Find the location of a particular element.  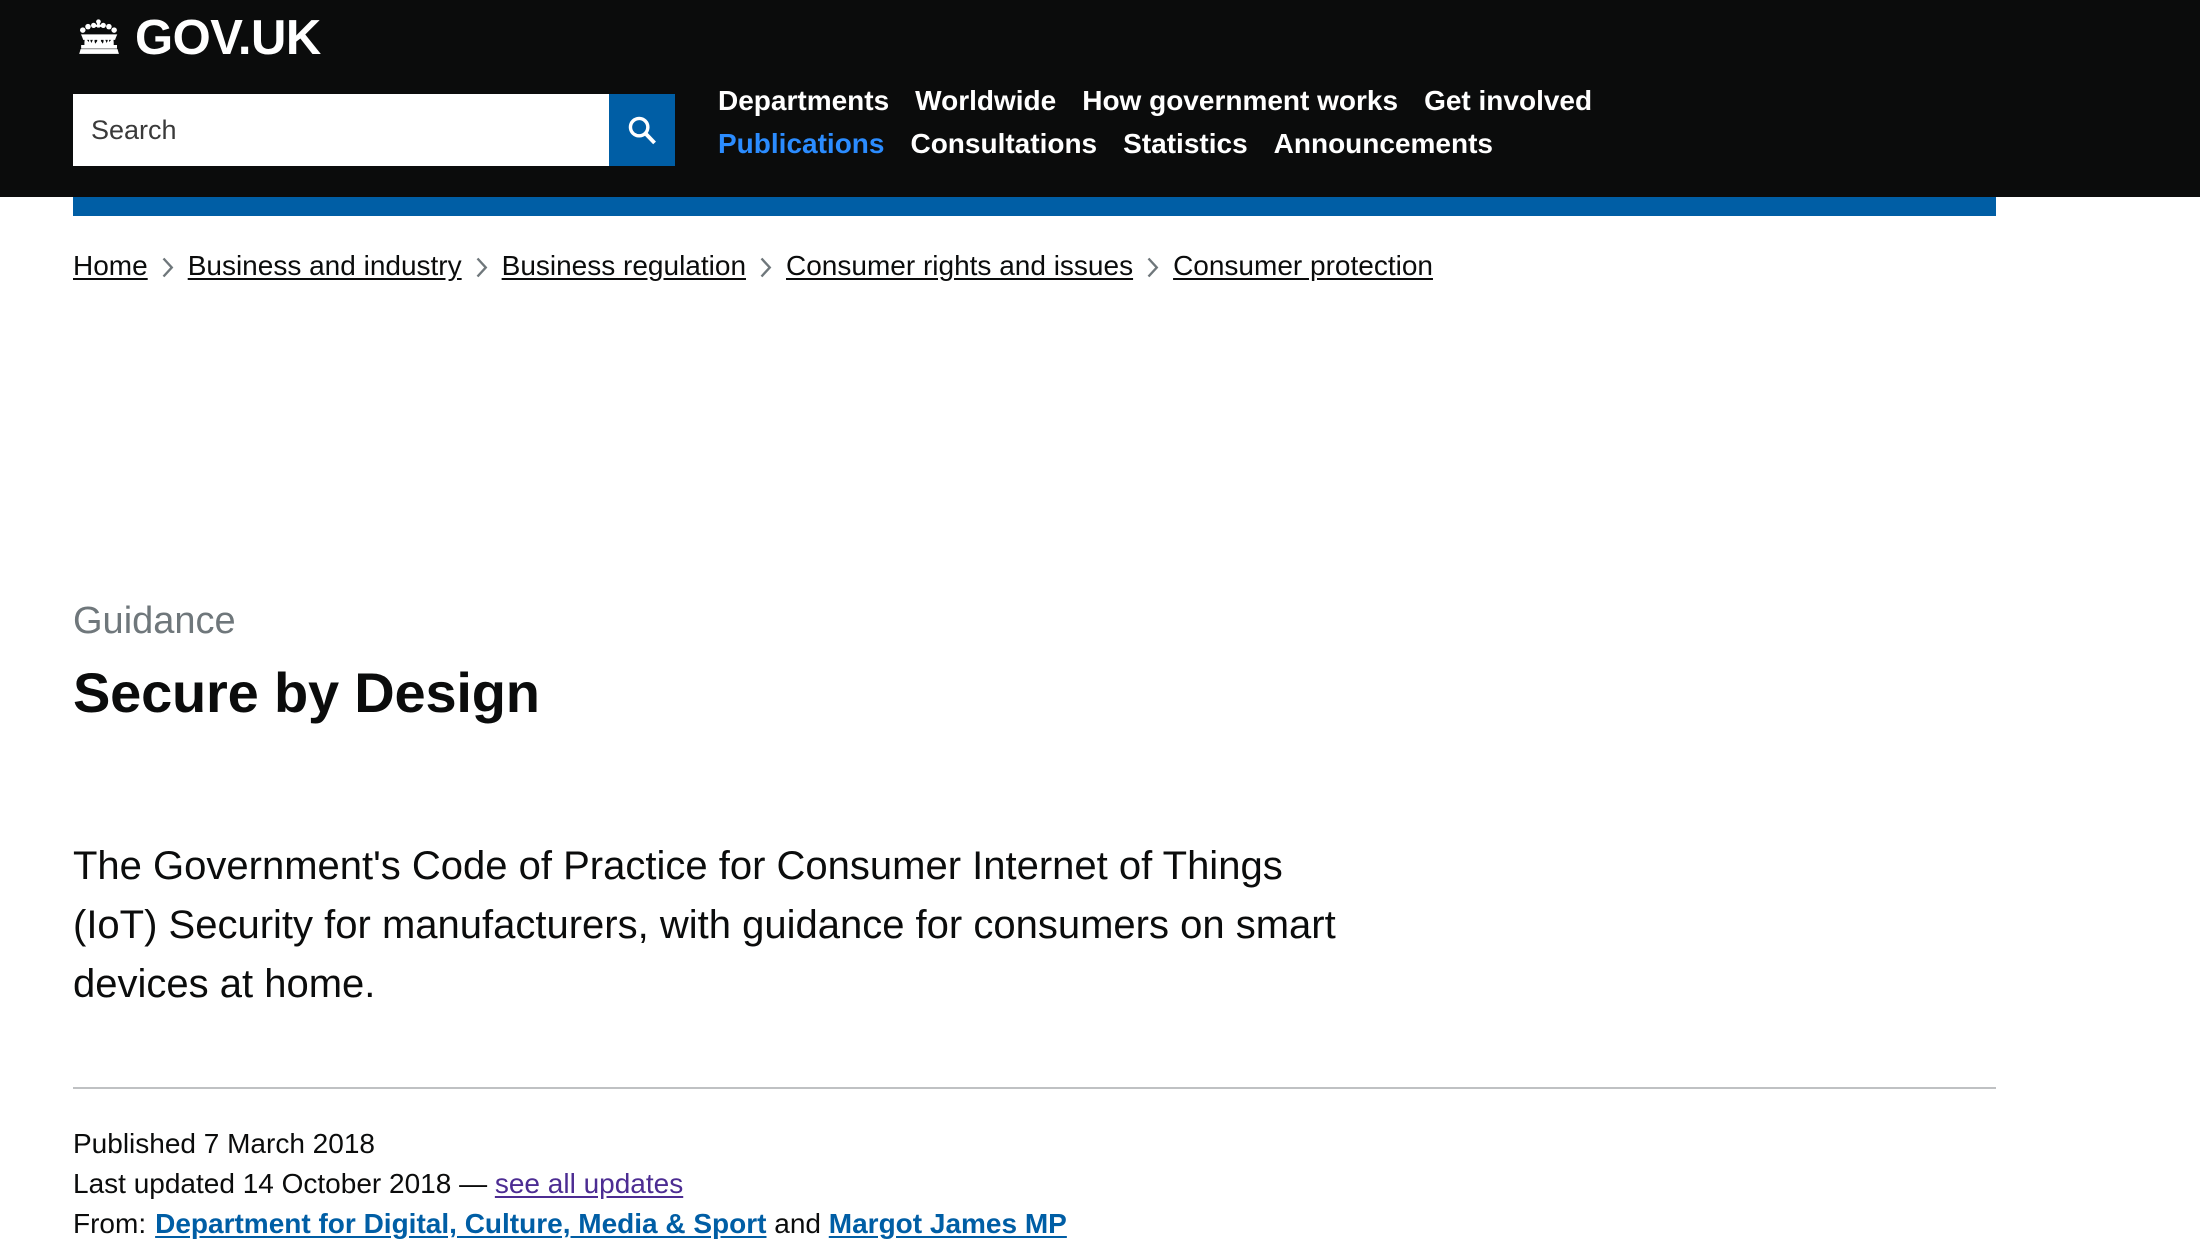

nav-item-statistics: Statistics is located at coordinates (1185, 144).